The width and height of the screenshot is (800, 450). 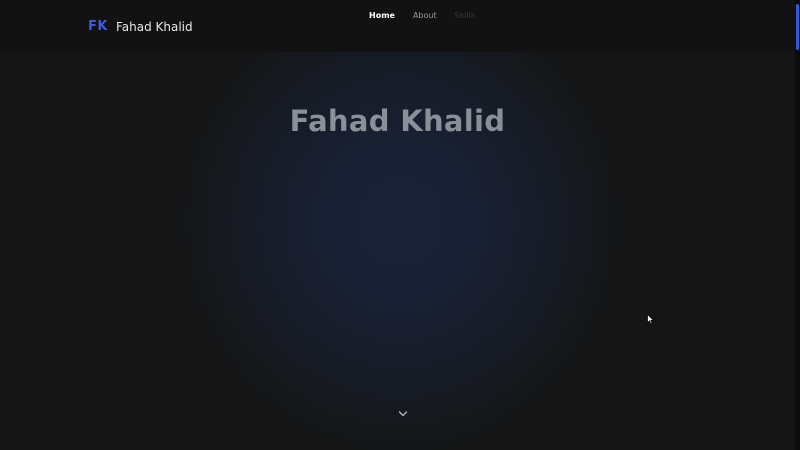 I want to click on nav-skills: Skills, so click(x=465, y=16).